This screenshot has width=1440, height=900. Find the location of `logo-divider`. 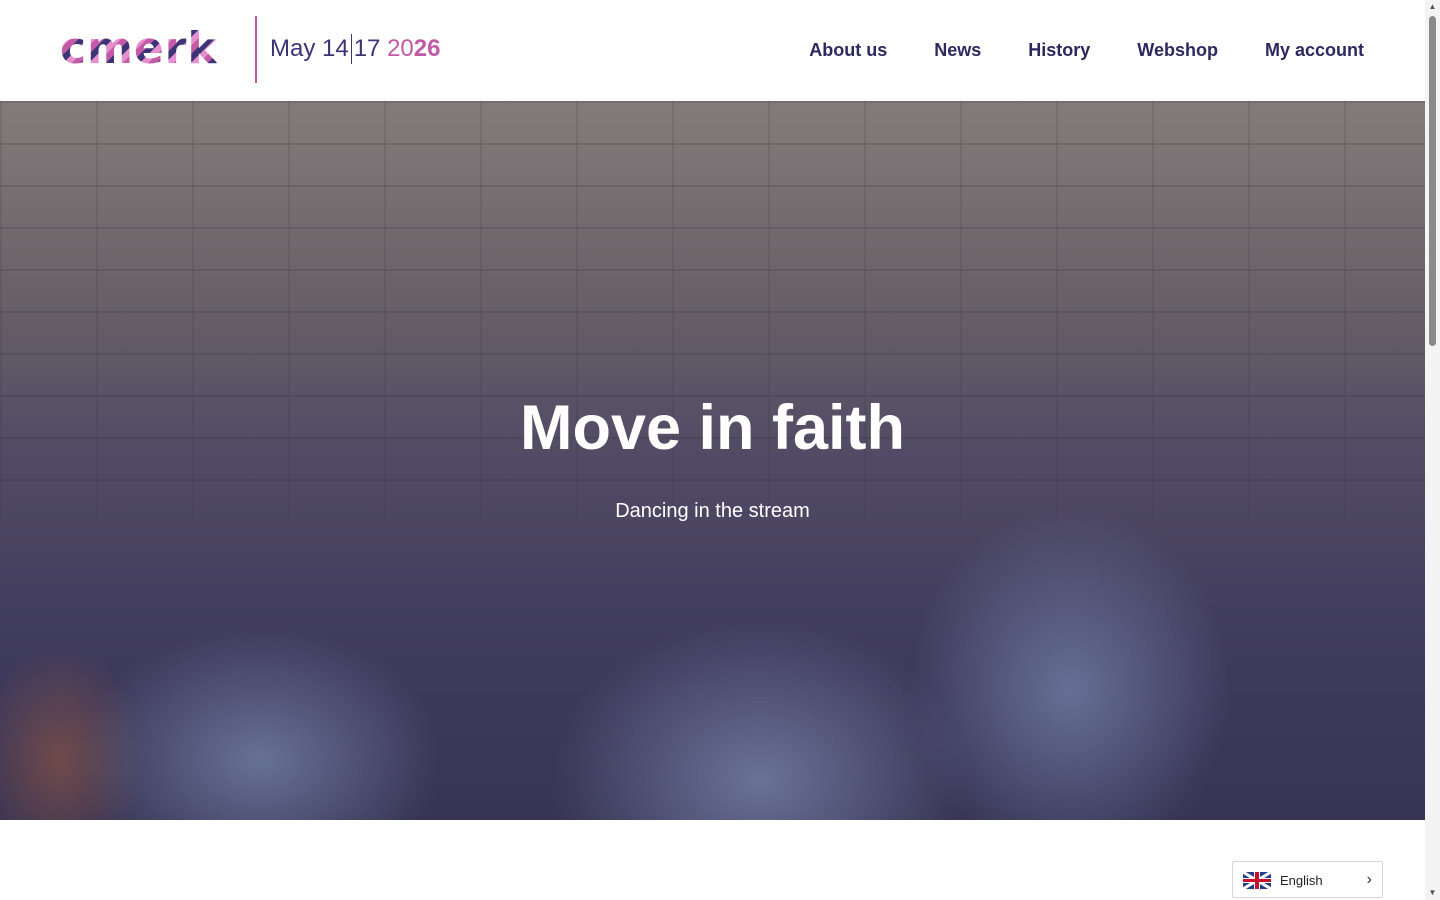

logo-divider is located at coordinates (256, 49).